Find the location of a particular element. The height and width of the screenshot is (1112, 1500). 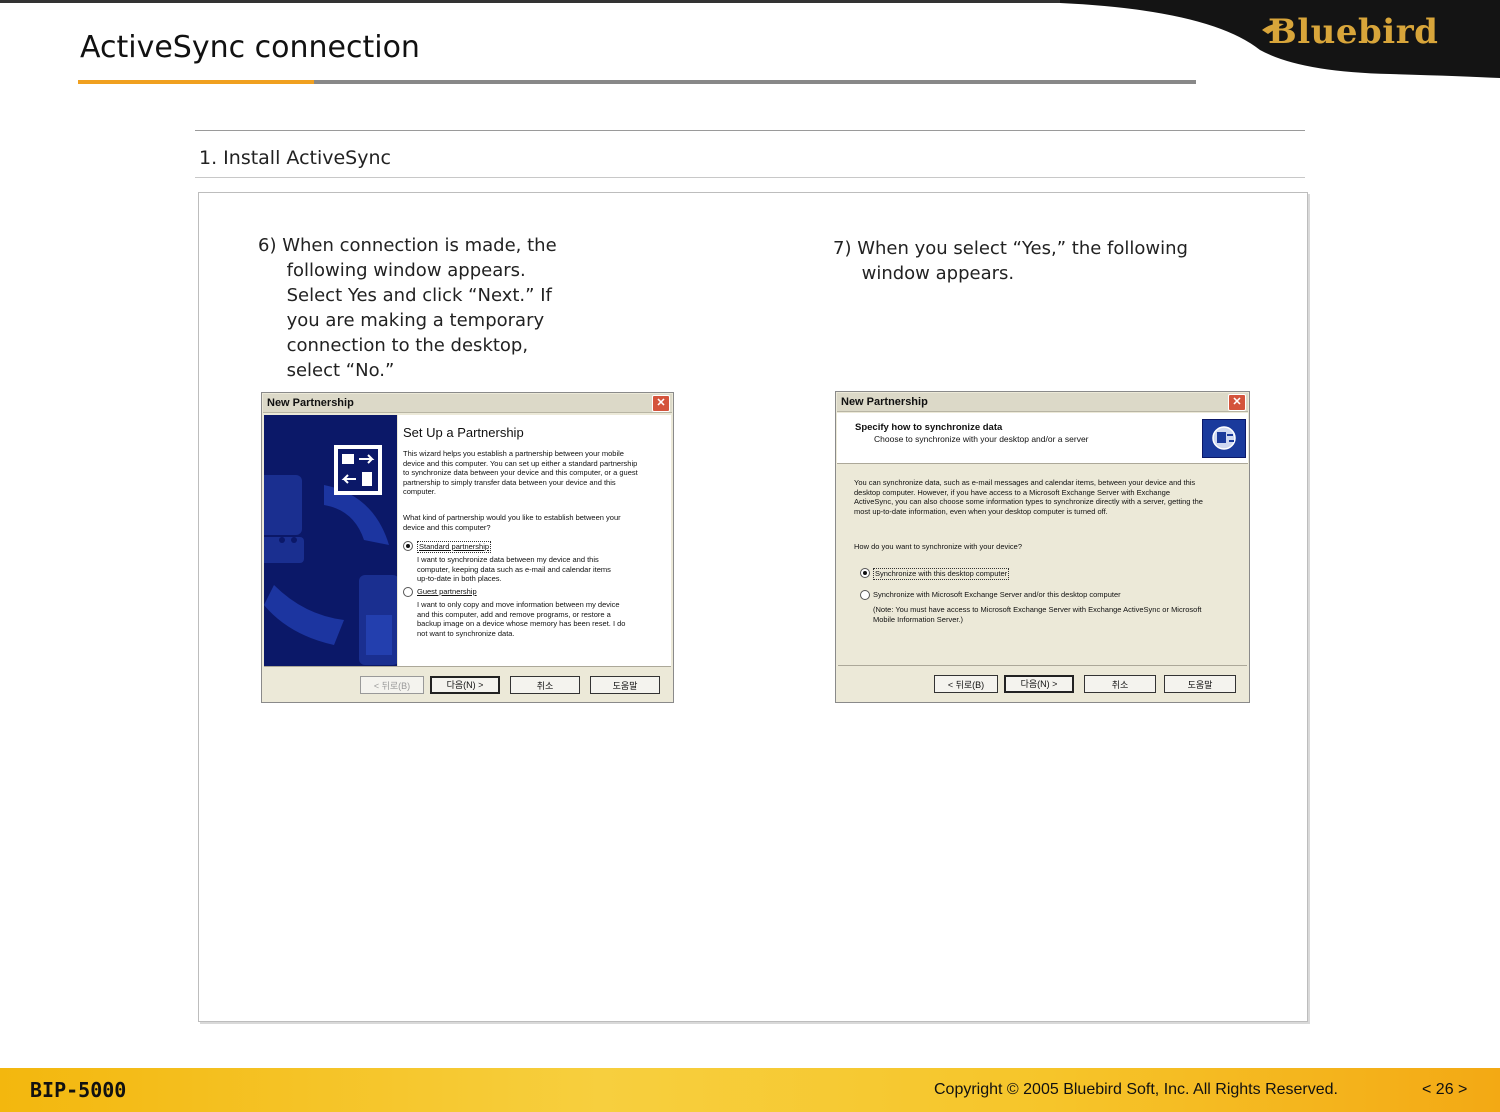

sync-devices-icon is located at coordinates (1224, 438).